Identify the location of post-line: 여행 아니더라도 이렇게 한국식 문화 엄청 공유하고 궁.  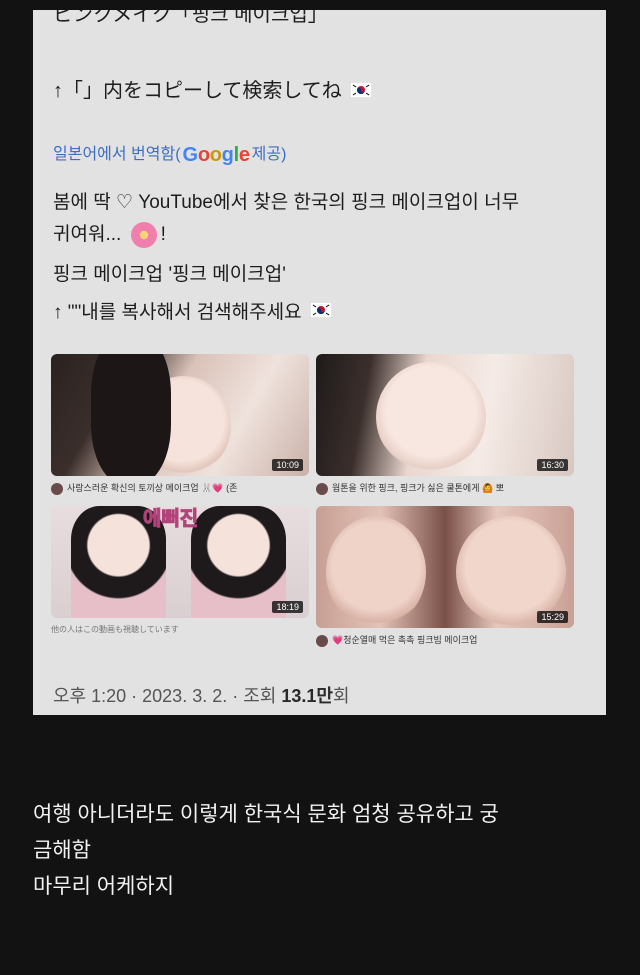
(266, 814).